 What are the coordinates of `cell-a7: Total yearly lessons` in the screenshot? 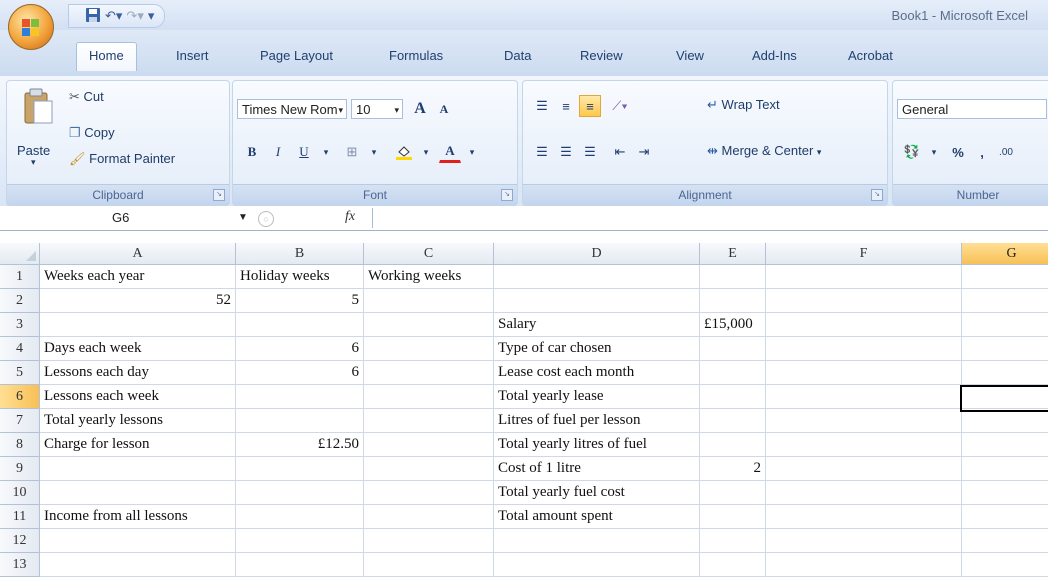 It's located at (138, 421).